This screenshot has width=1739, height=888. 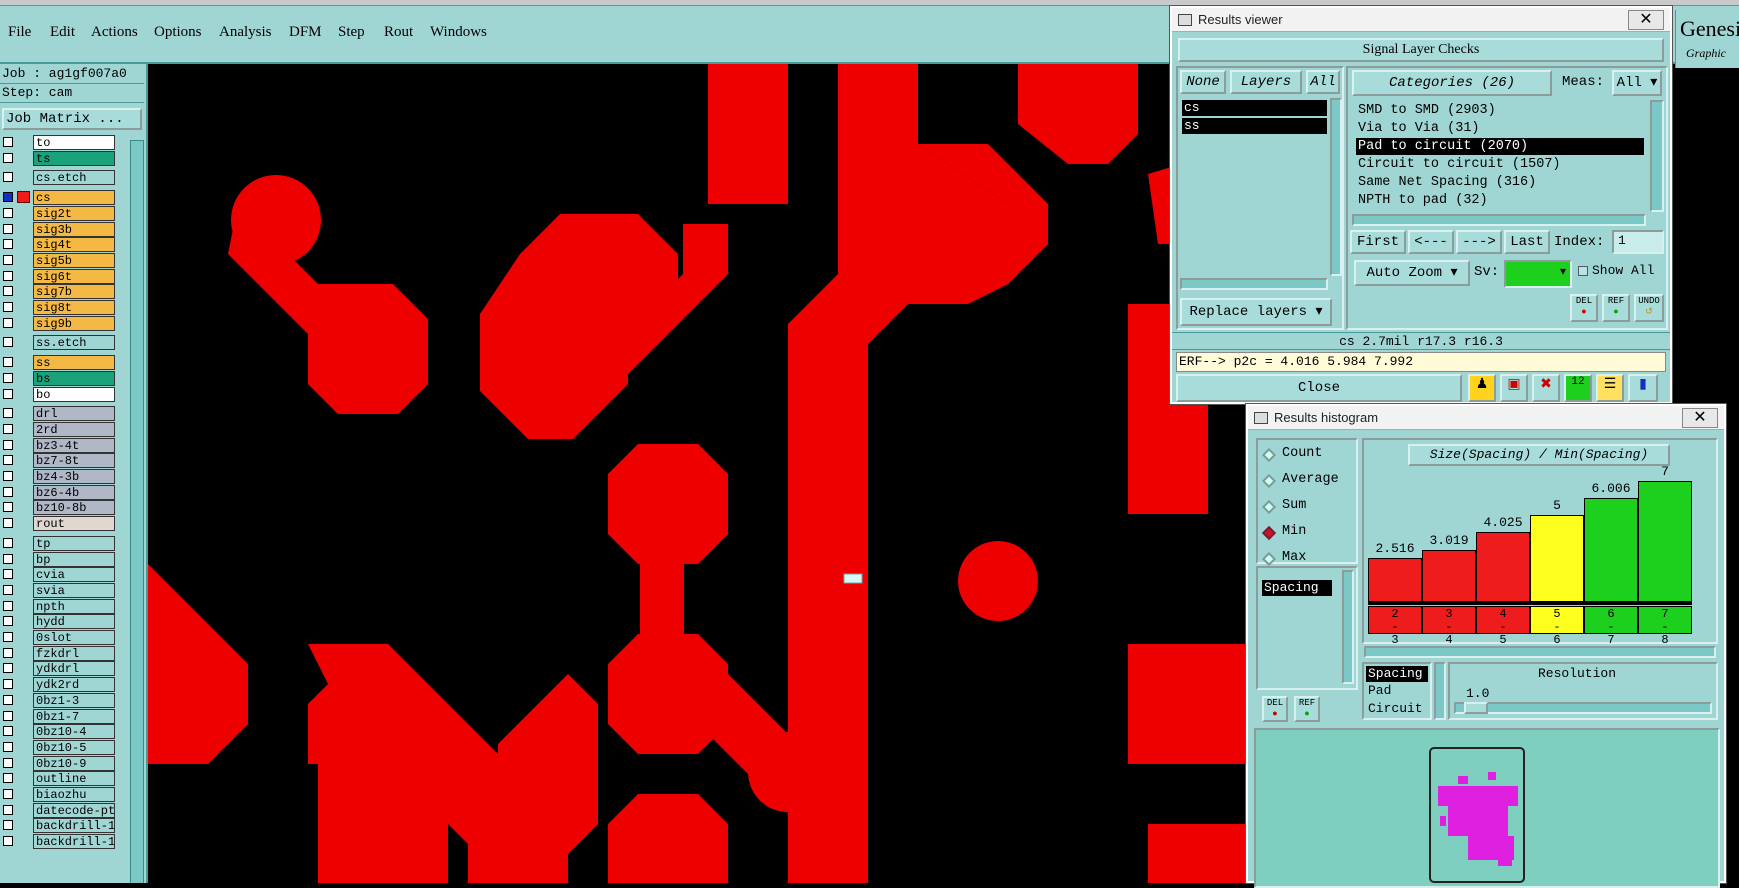 What do you see at coordinates (1500, 146) in the screenshot?
I see `category-item: Pad to circuit (2070)` at bounding box center [1500, 146].